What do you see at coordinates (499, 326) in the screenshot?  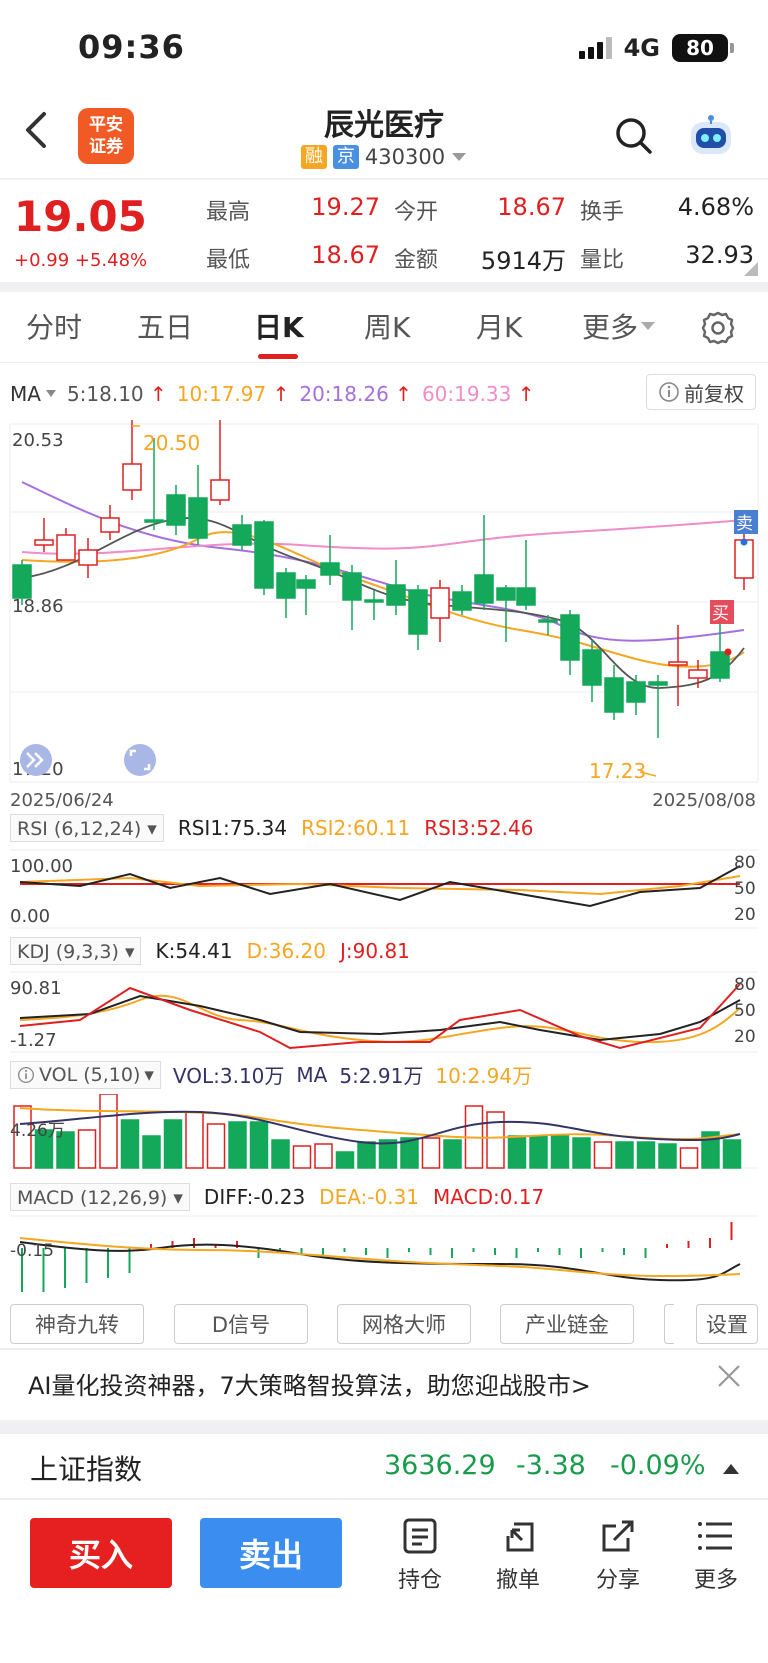 I see `tab-monthly-k: 月K` at bounding box center [499, 326].